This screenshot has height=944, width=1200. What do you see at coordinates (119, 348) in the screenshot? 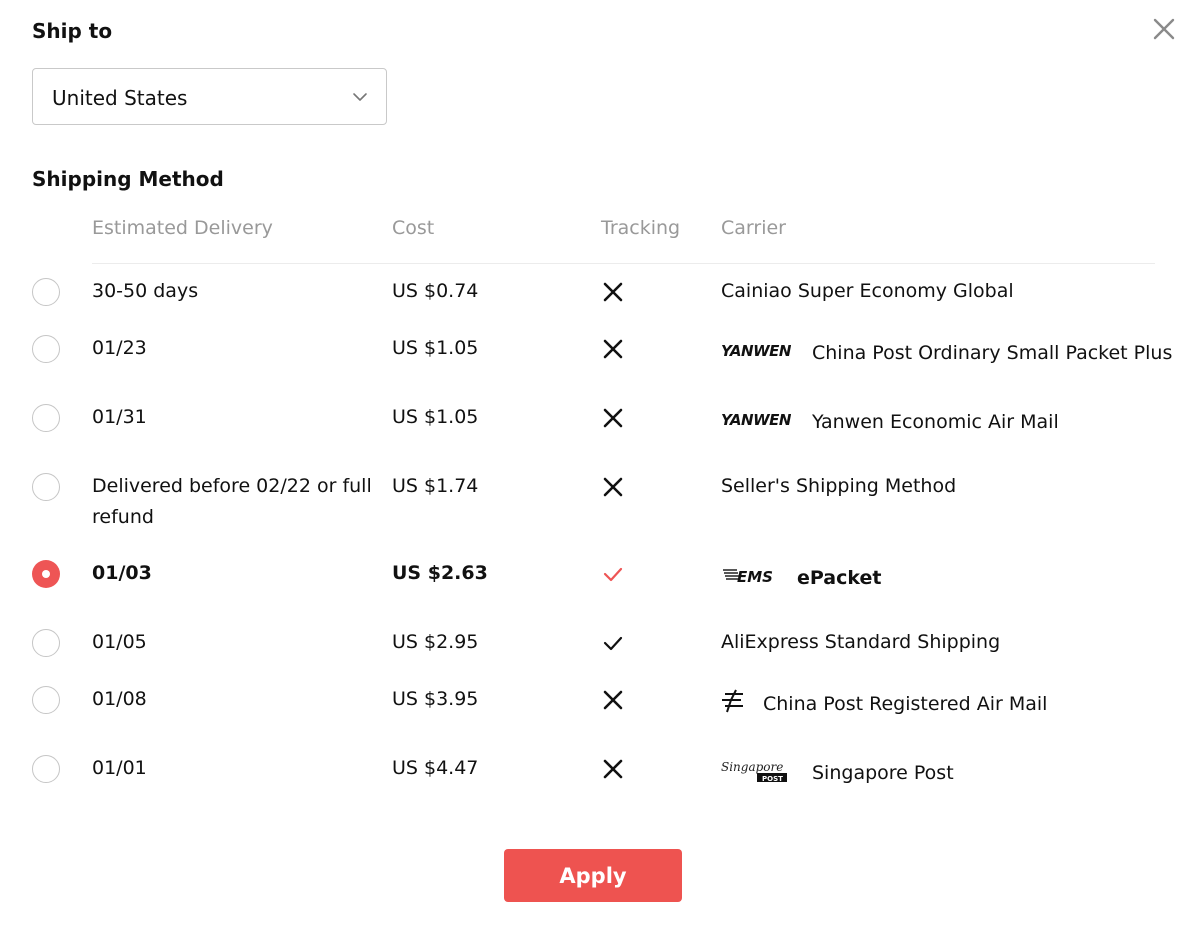
I see `estimated-delivery: 01/23` at bounding box center [119, 348].